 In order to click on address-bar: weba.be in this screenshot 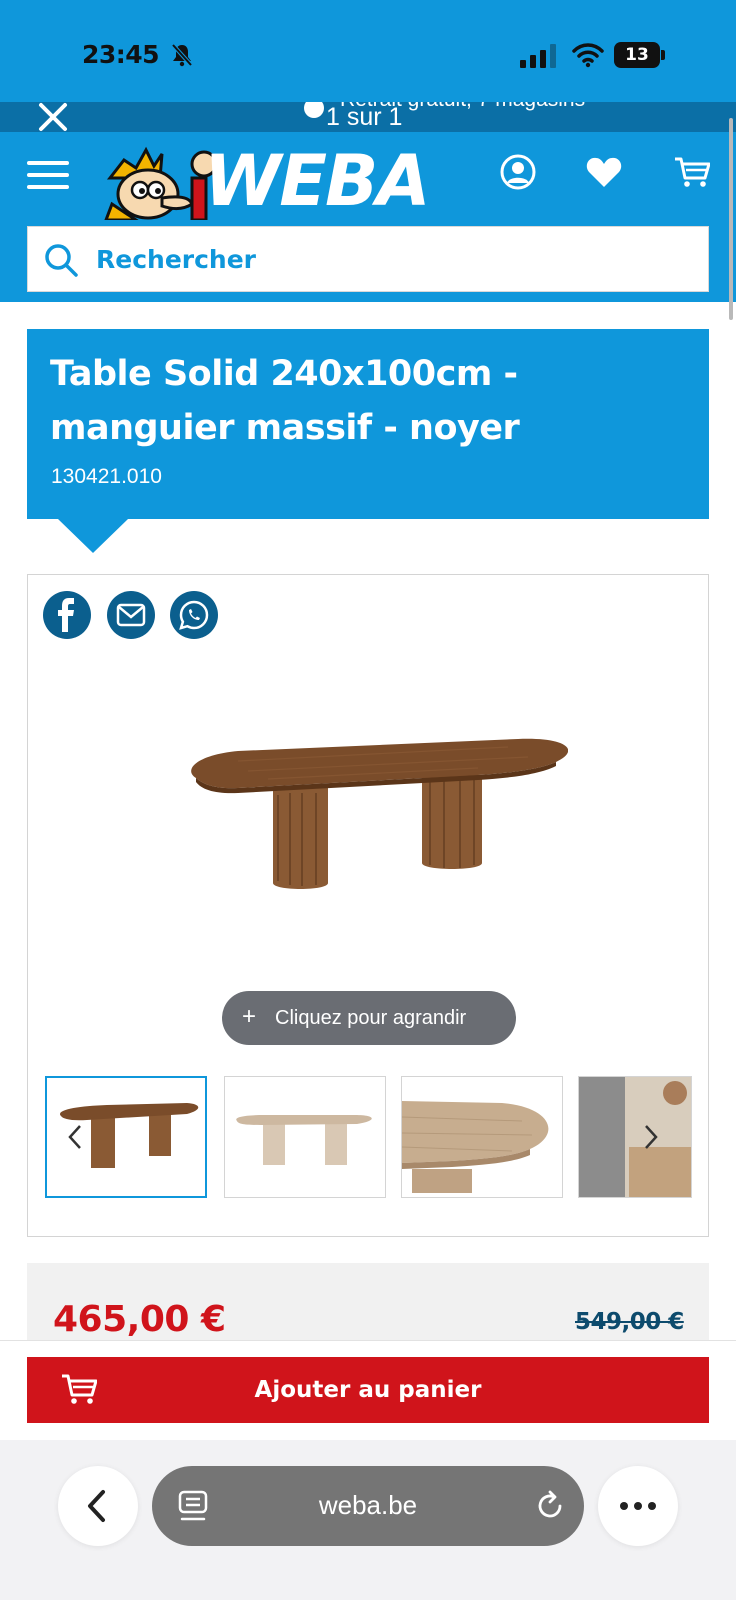, I will do `click(368, 1506)`.